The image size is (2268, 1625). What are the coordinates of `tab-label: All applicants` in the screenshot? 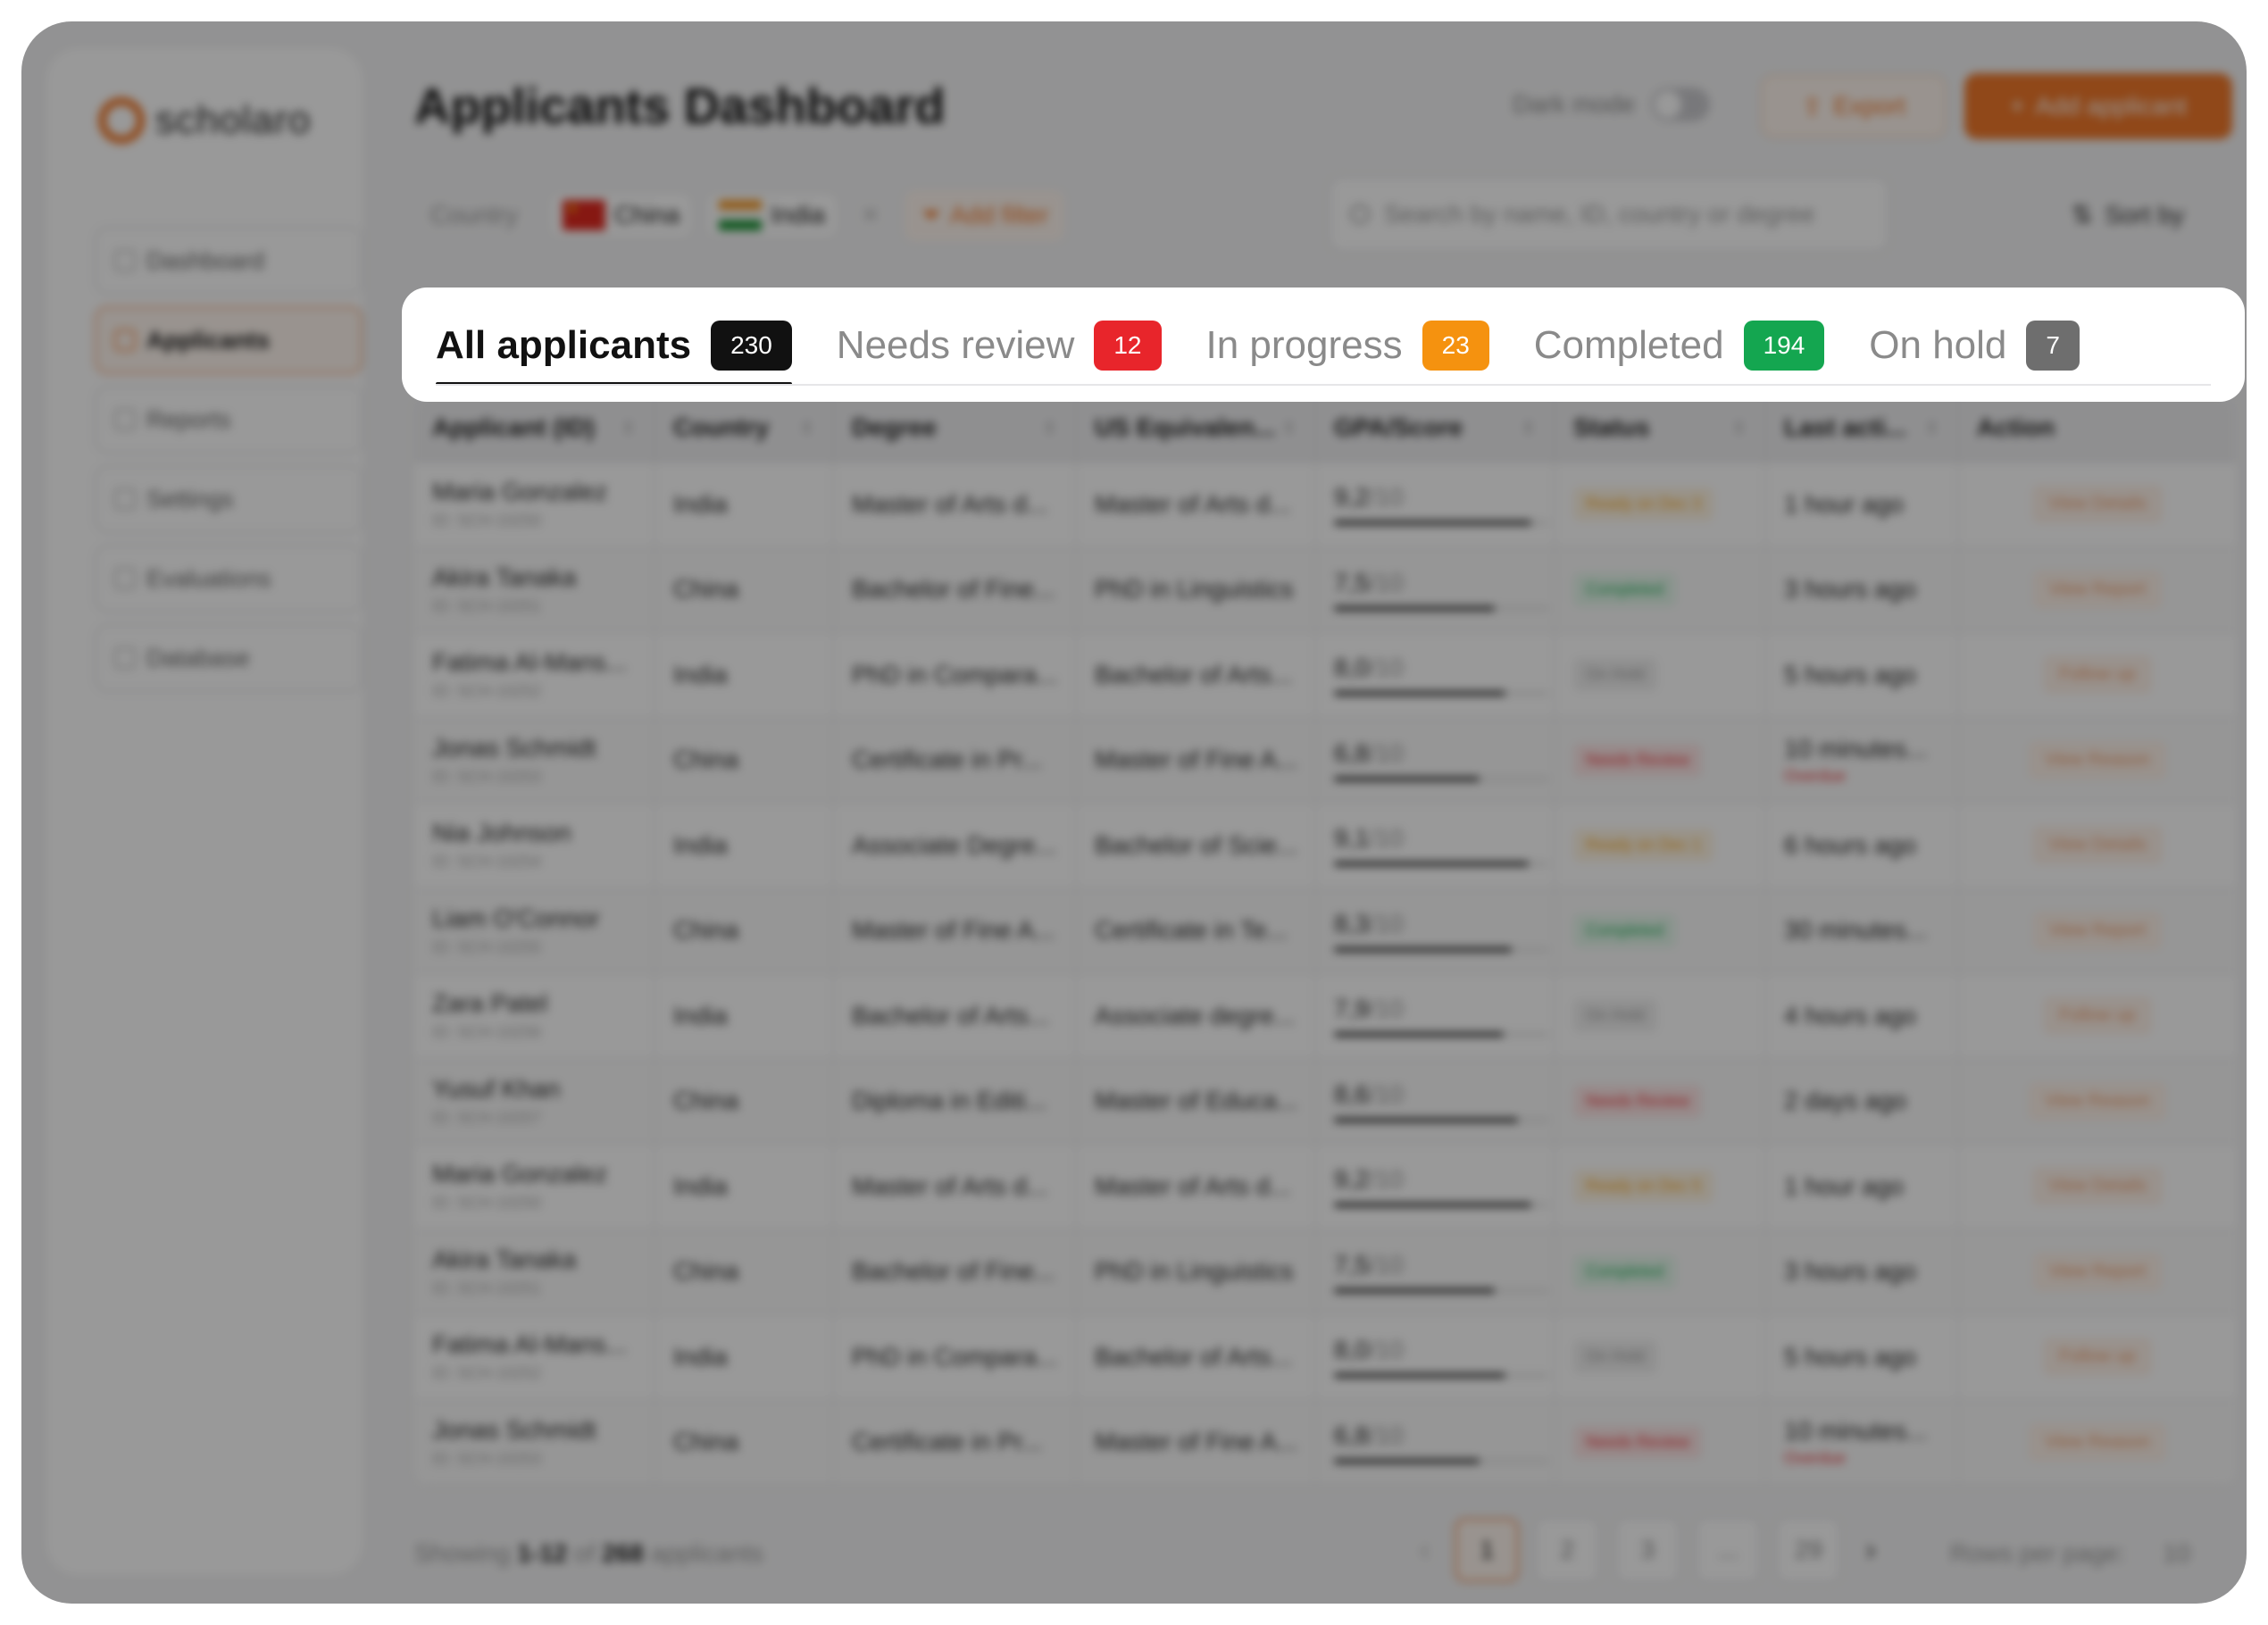 It's located at (564, 345).